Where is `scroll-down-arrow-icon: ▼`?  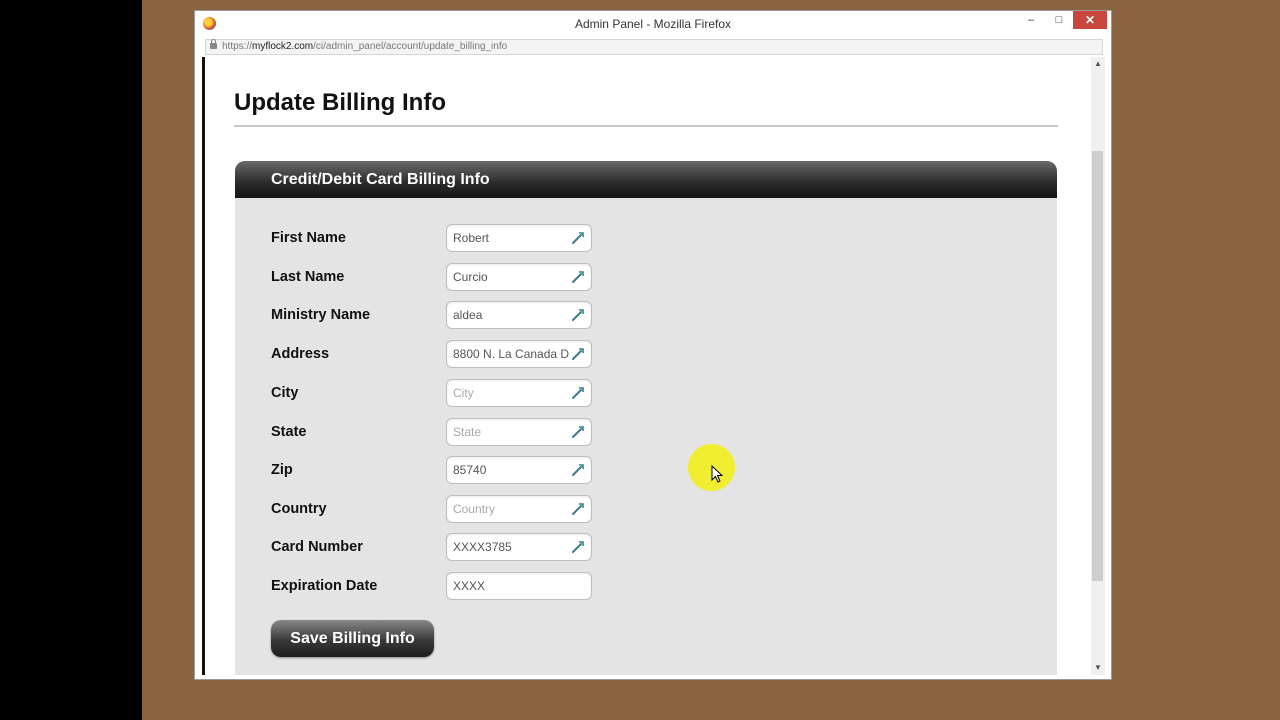
scroll-down-arrow-icon: ▼ is located at coordinates (1098, 668).